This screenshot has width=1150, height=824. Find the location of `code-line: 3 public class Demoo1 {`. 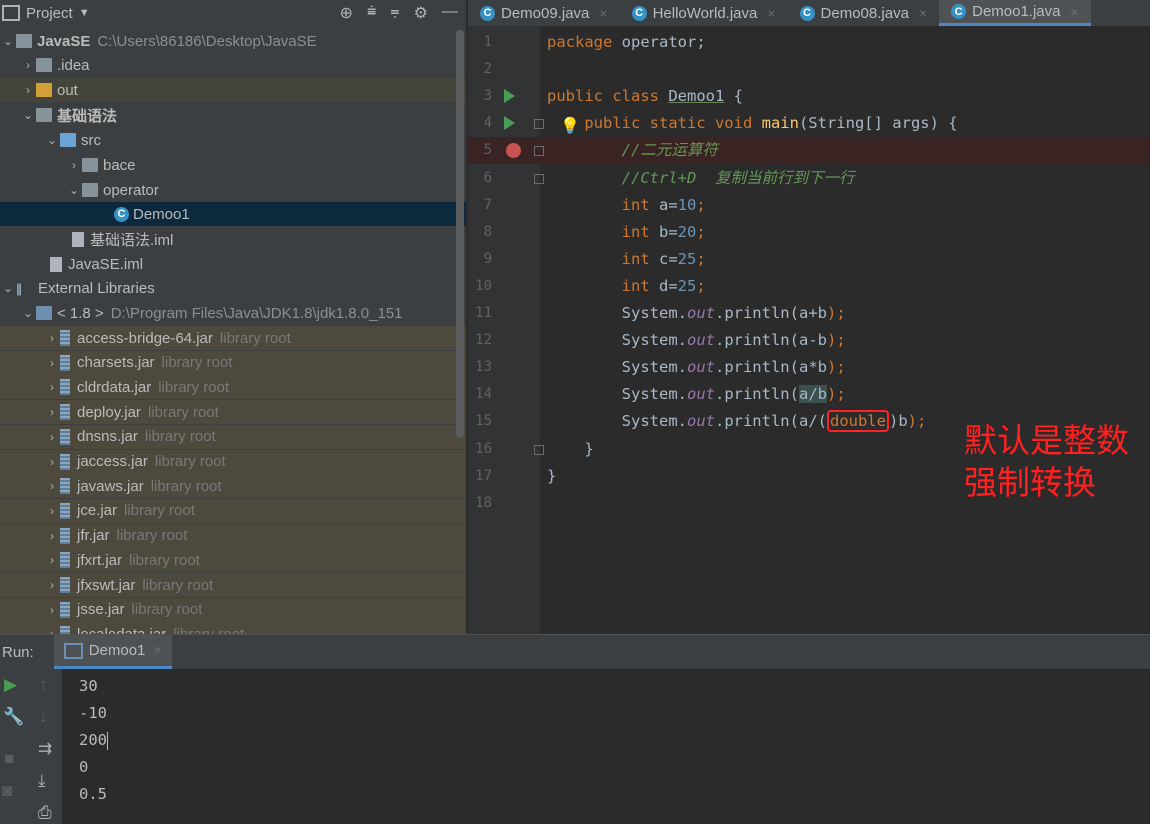

code-line: 3 public class Demoo1 { is located at coordinates (809, 96).